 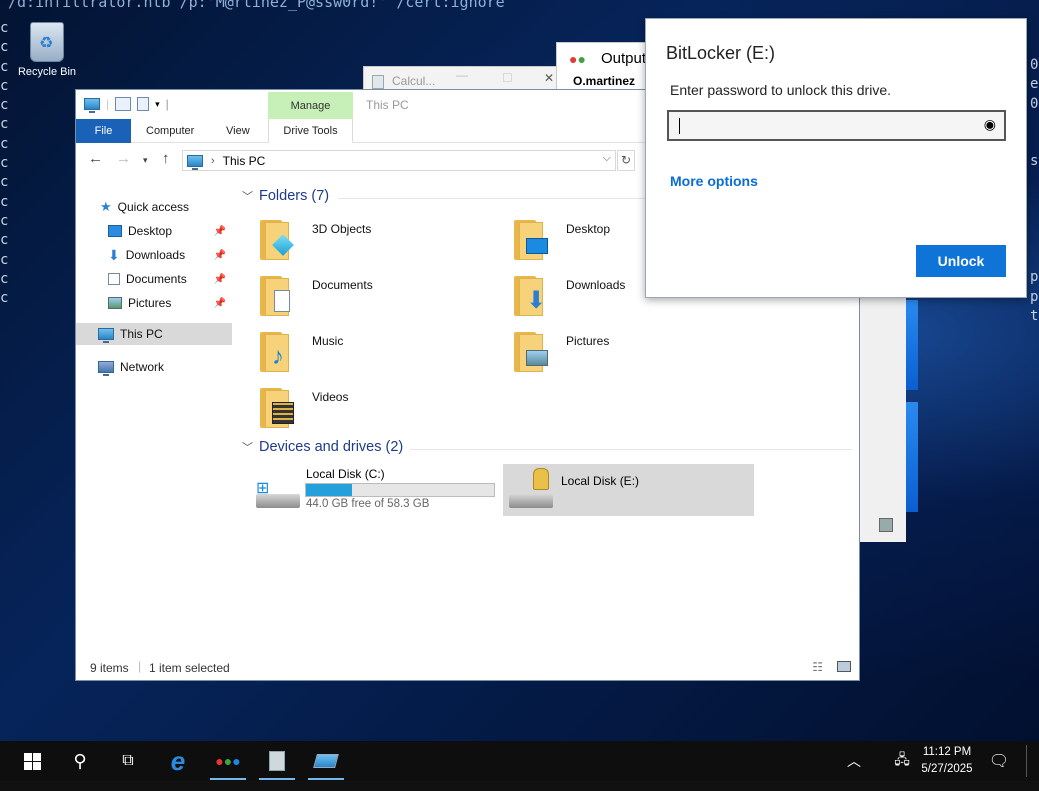 What do you see at coordinates (467, 668) in the screenshot?
I see `status-bar: 9 items | 1 item selected ☷` at bounding box center [467, 668].